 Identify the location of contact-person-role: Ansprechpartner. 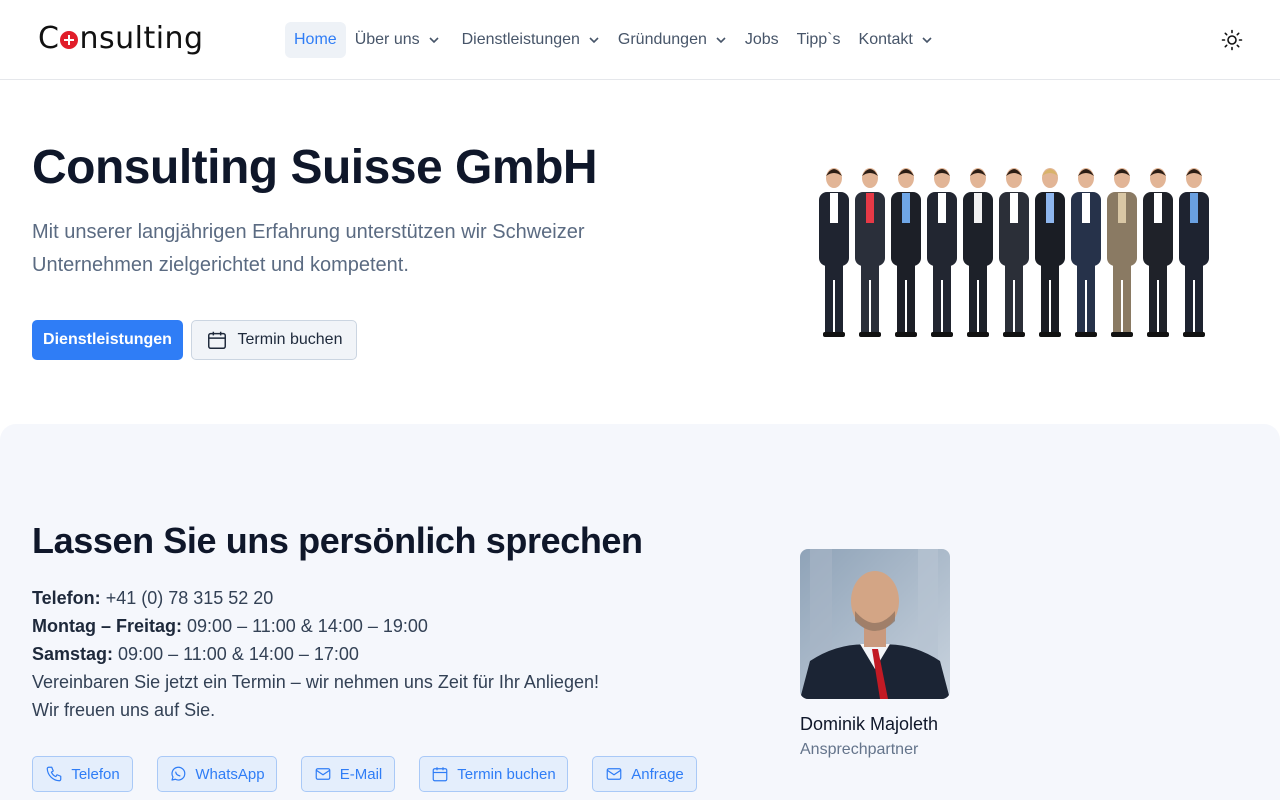
(859, 749).